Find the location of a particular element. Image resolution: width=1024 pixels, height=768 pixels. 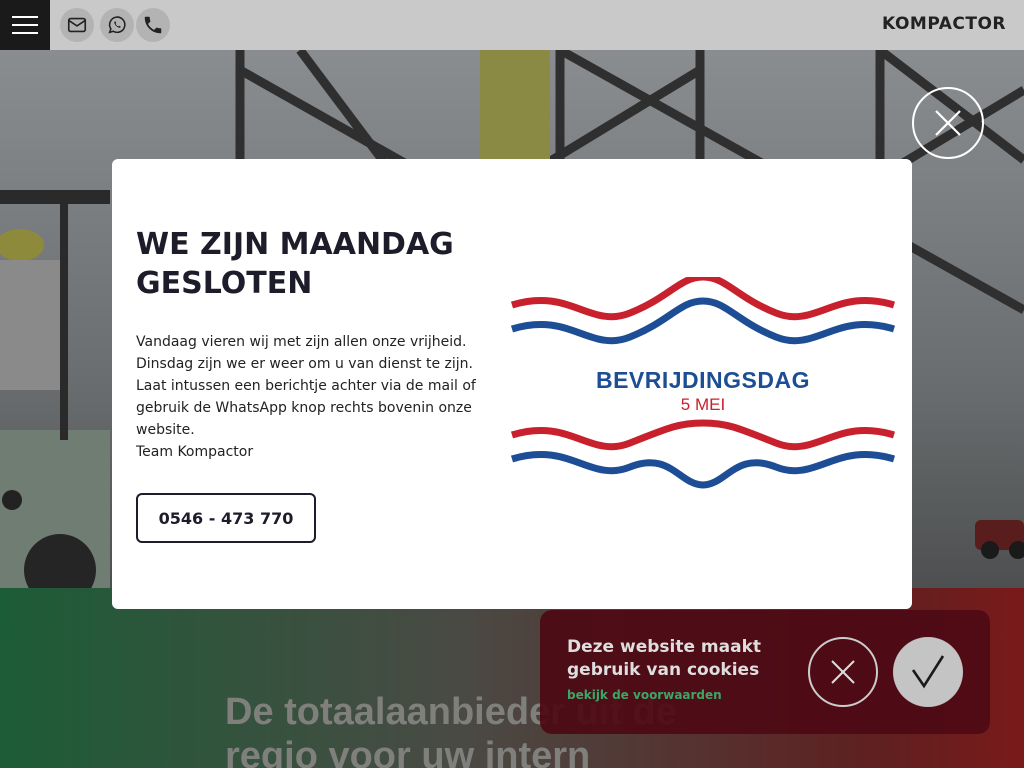

brand-logo: KOMPACTOR is located at coordinates (944, 24).